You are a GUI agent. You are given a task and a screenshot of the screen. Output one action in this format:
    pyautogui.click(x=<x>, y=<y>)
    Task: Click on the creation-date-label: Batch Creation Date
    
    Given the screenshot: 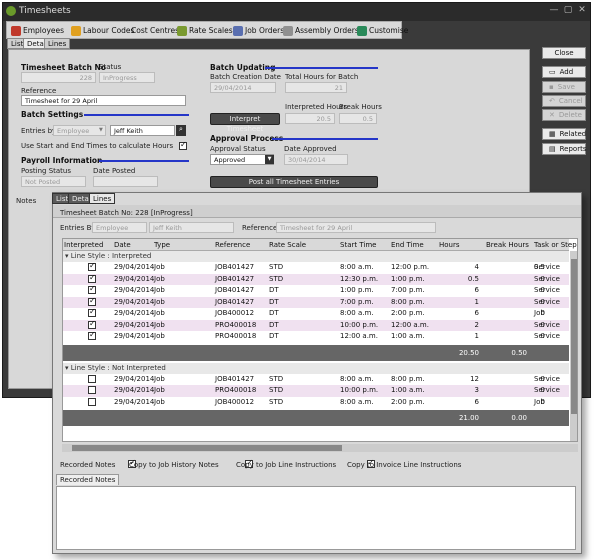 What is the action you would take?
    pyautogui.click(x=245, y=77)
    